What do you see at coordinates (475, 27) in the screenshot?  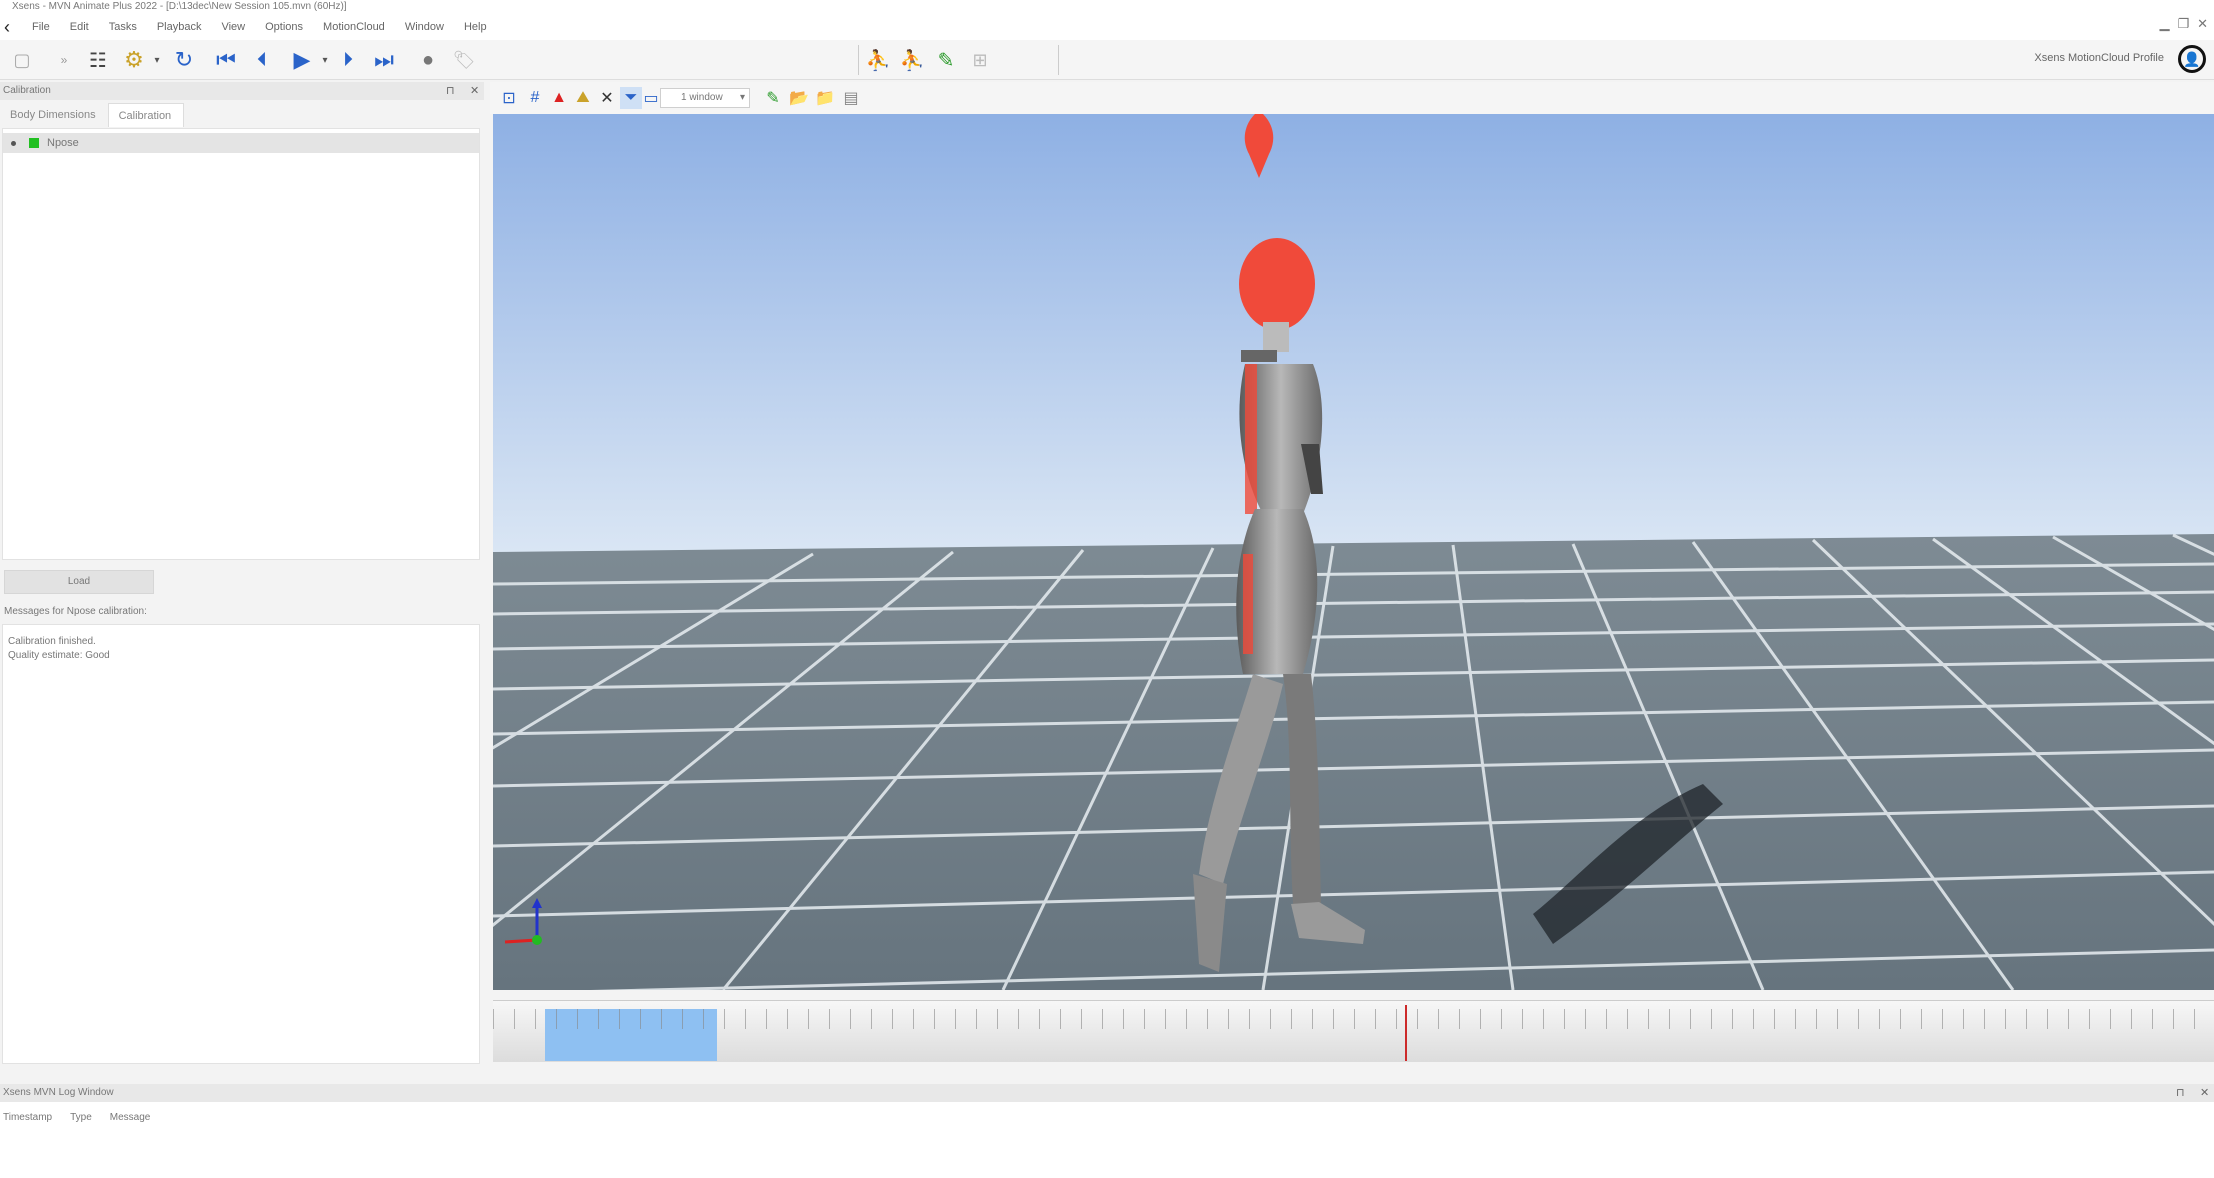 I see `menu-help: Help` at bounding box center [475, 27].